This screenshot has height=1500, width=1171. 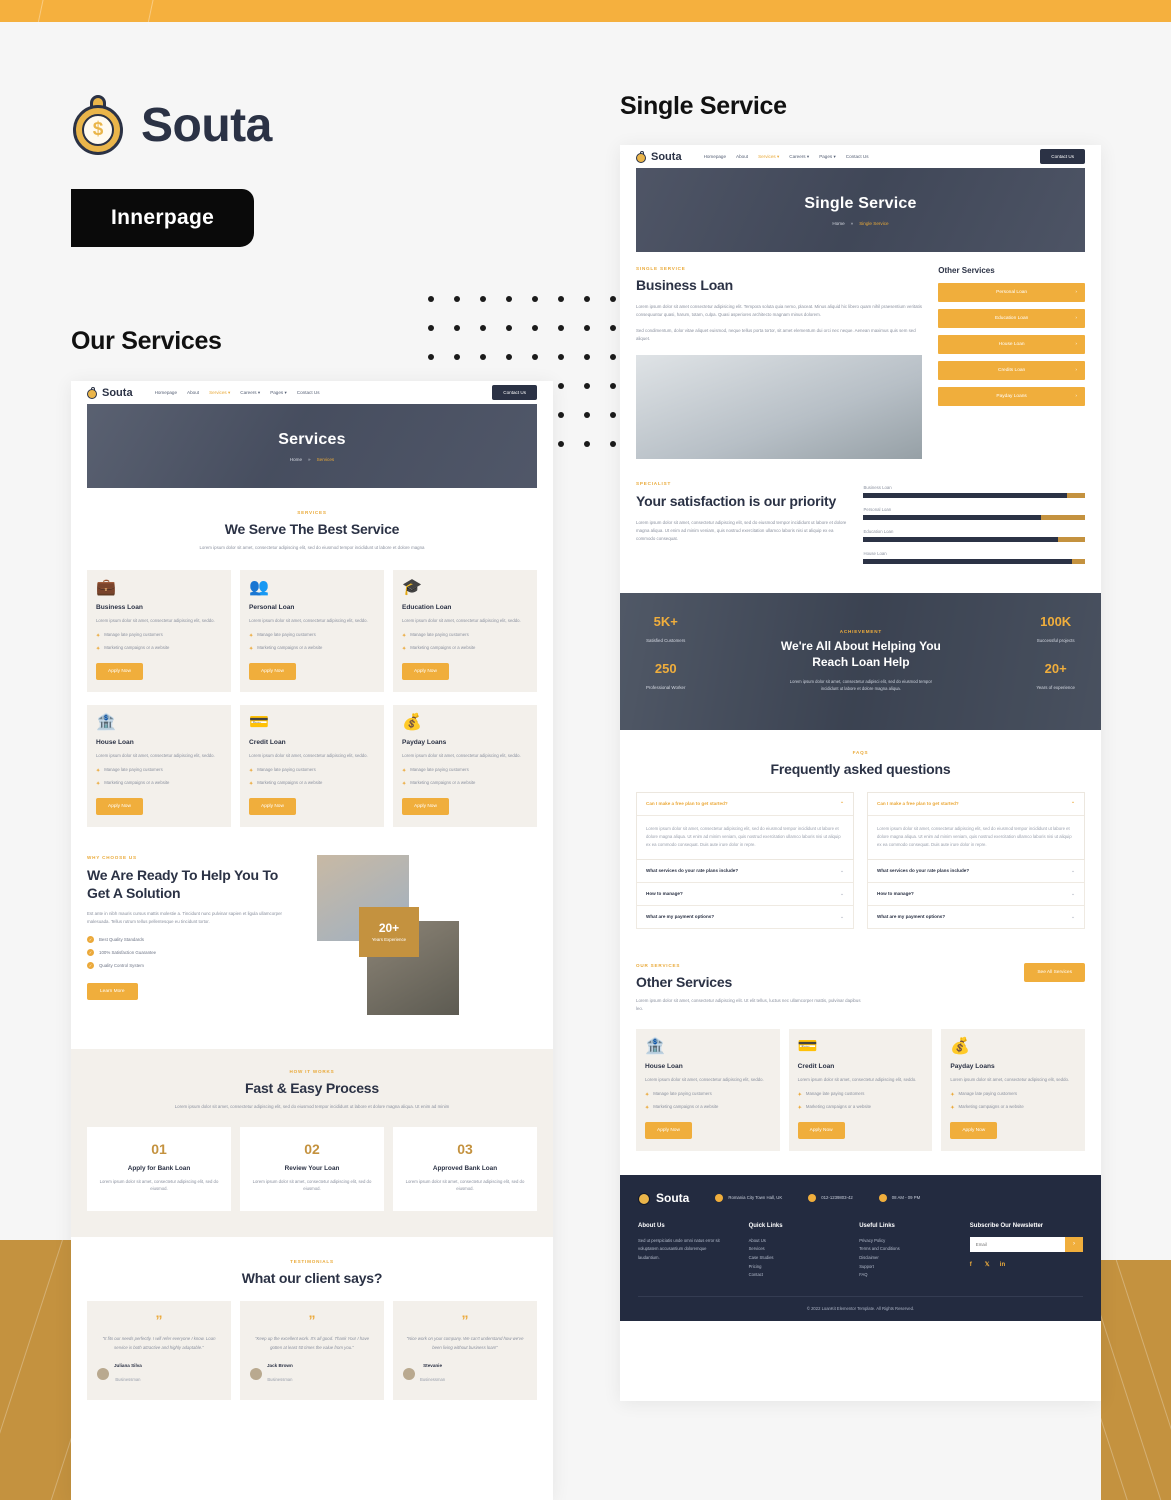 I want to click on footer-link: Pricing, so click(x=794, y=1267).